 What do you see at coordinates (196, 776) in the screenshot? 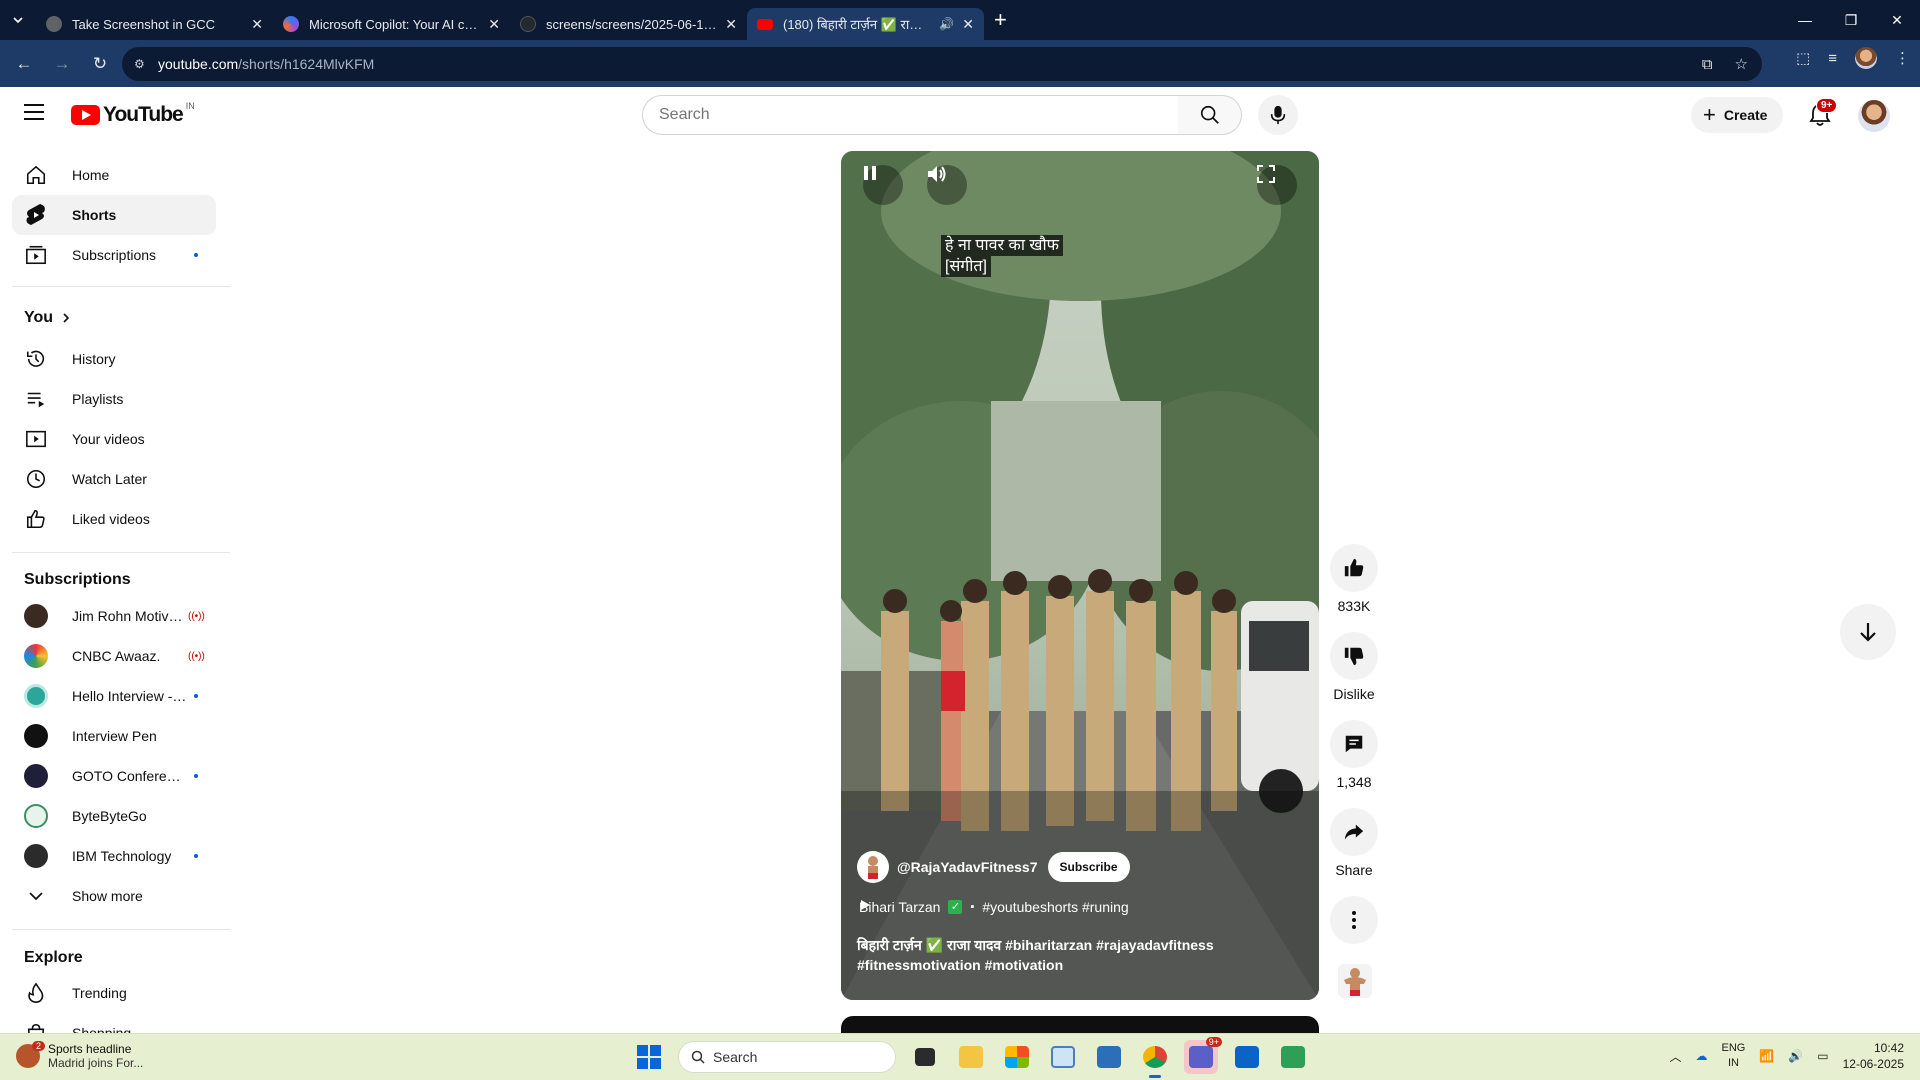
I see `new-content-dot` at bounding box center [196, 776].